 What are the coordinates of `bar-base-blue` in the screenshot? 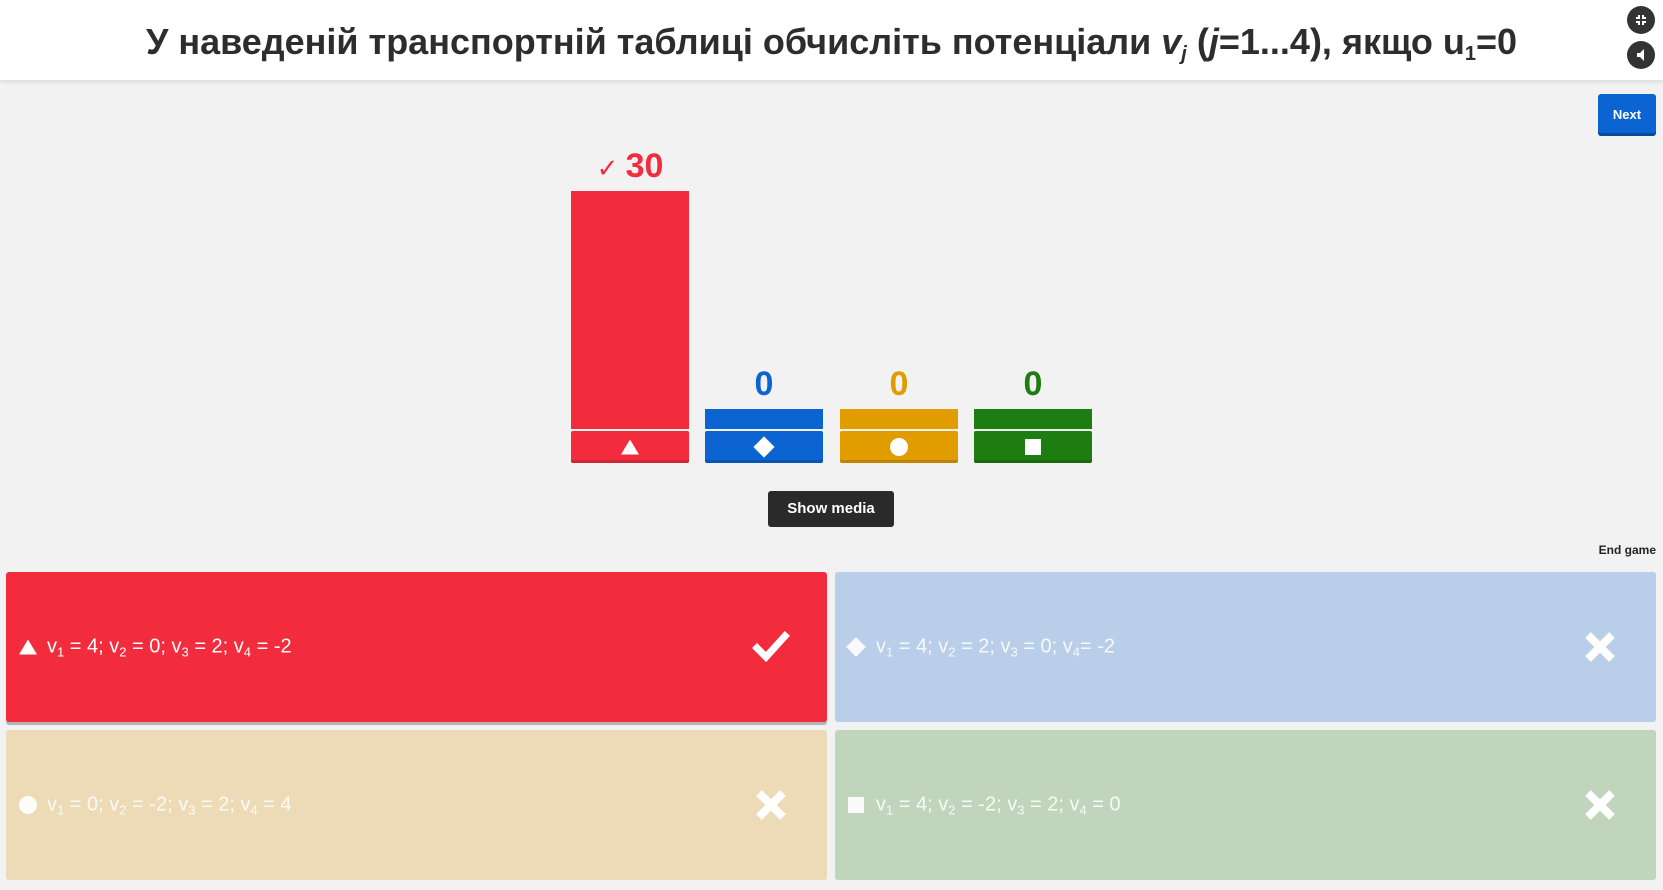 It's located at (764, 447).